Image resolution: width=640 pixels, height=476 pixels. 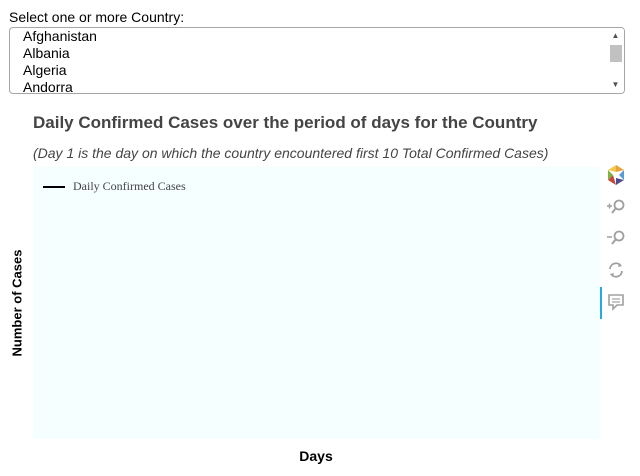 What do you see at coordinates (54, 186) in the screenshot?
I see `legend-swatch` at bounding box center [54, 186].